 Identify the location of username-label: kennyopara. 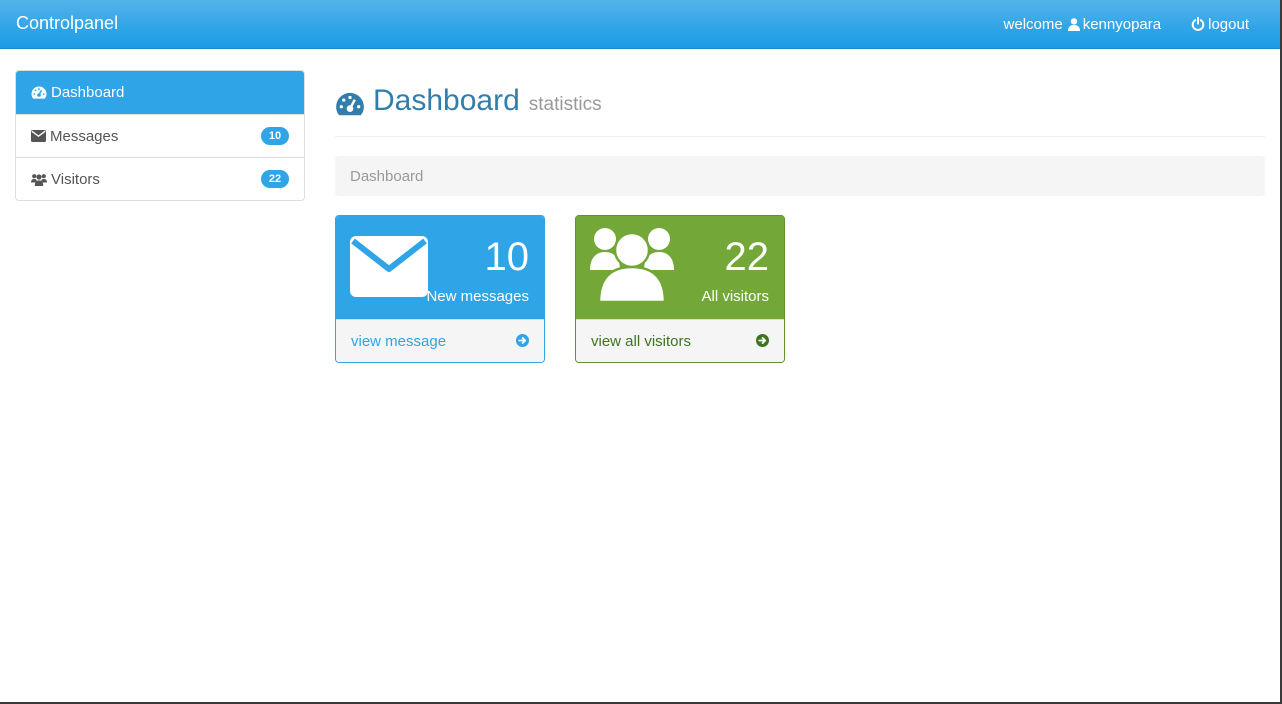
(1122, 24).